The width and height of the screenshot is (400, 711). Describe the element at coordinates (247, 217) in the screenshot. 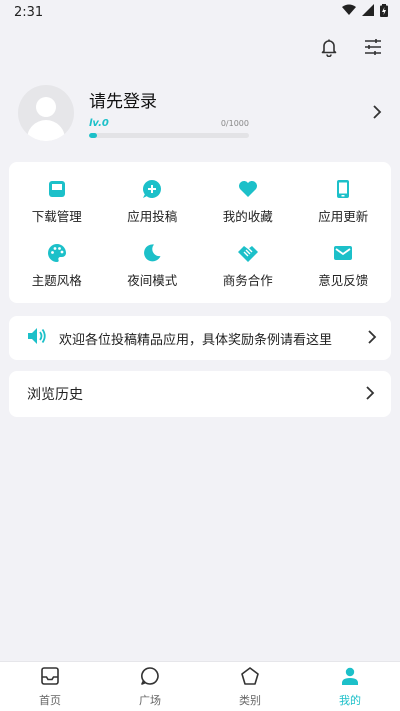

I see `grid-item-label: 我的收藏` at that location.